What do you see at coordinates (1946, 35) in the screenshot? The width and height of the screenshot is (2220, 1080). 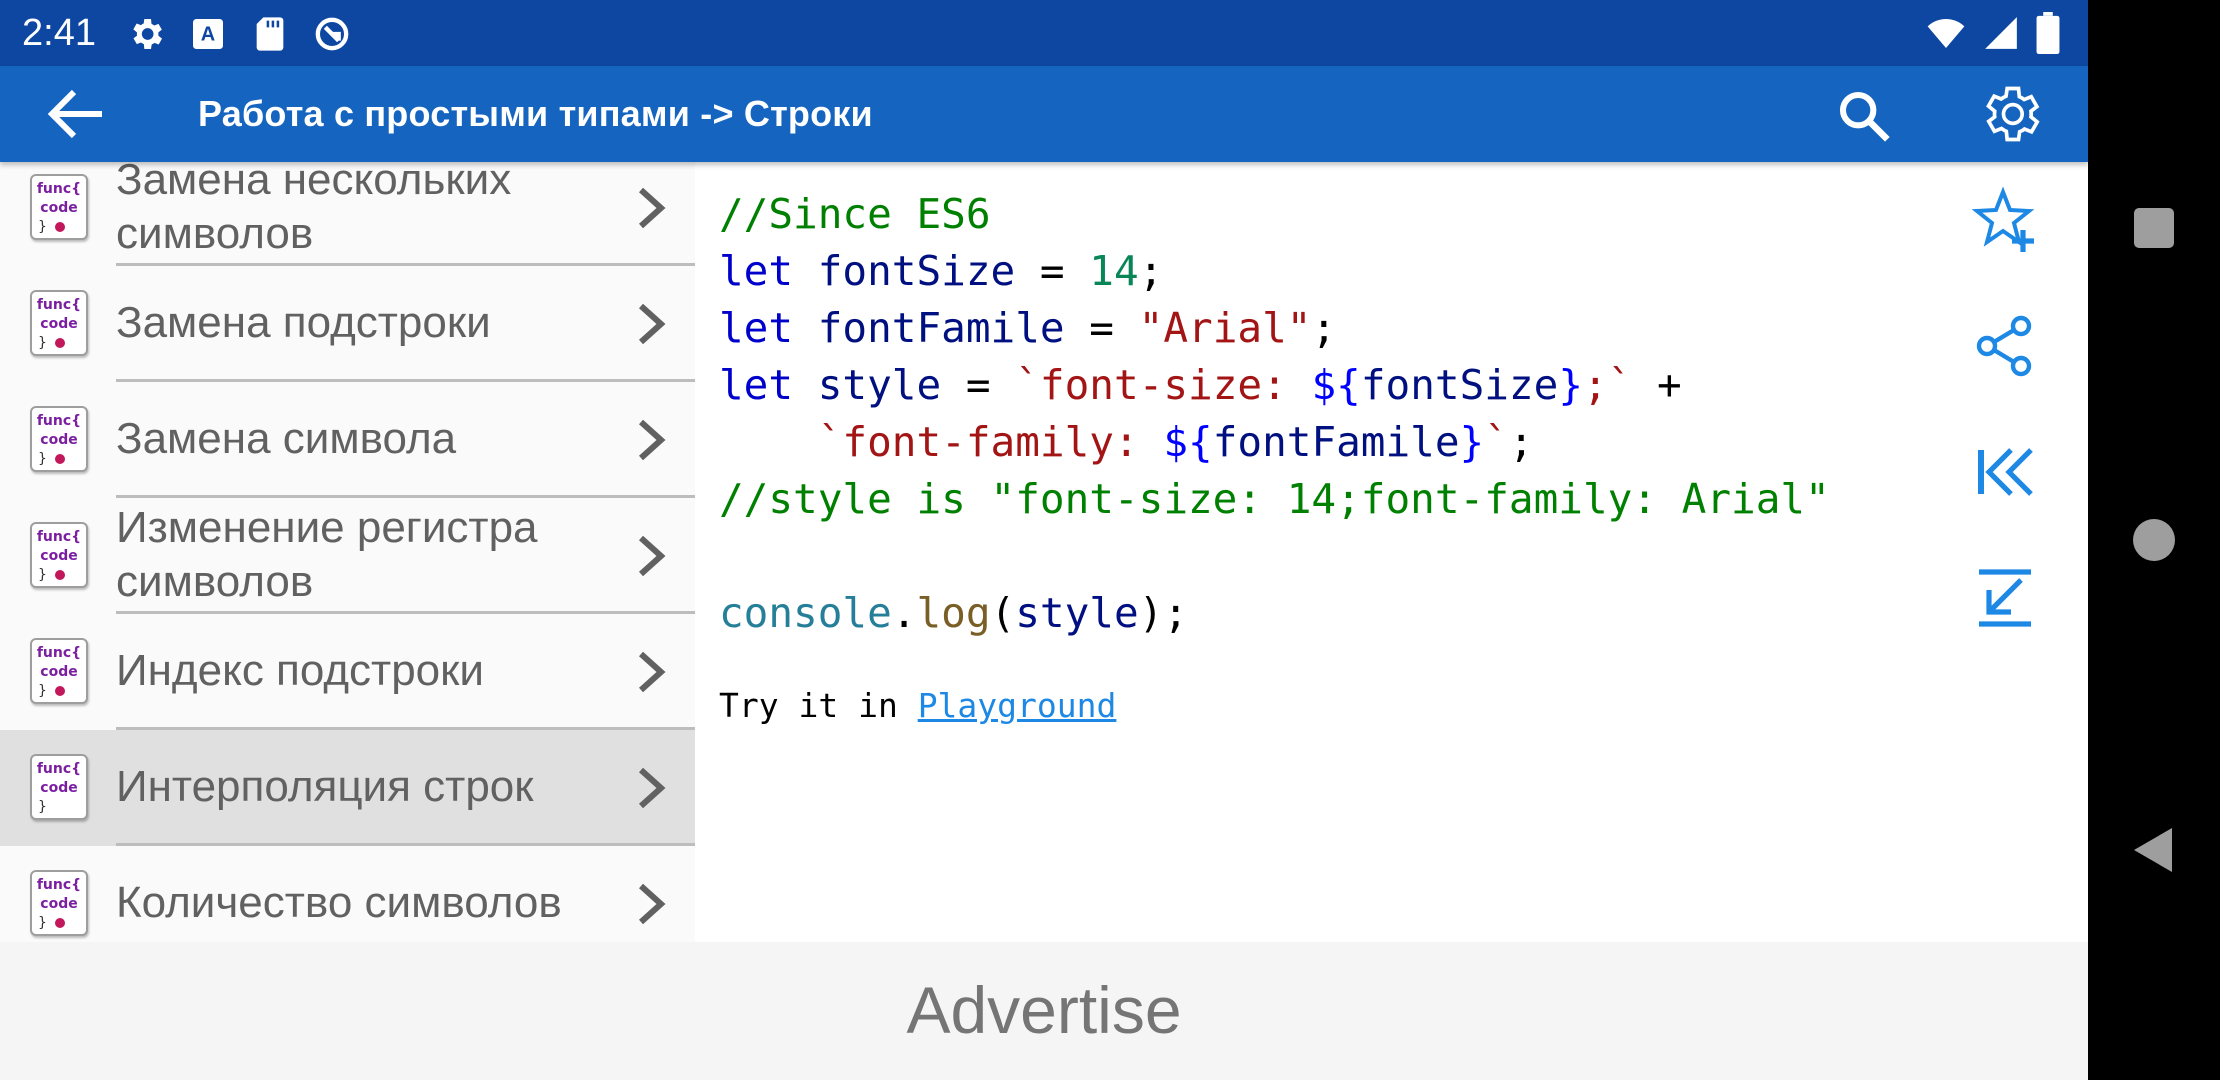 I see `wifi-icon` at bounding box center [1946, 35].